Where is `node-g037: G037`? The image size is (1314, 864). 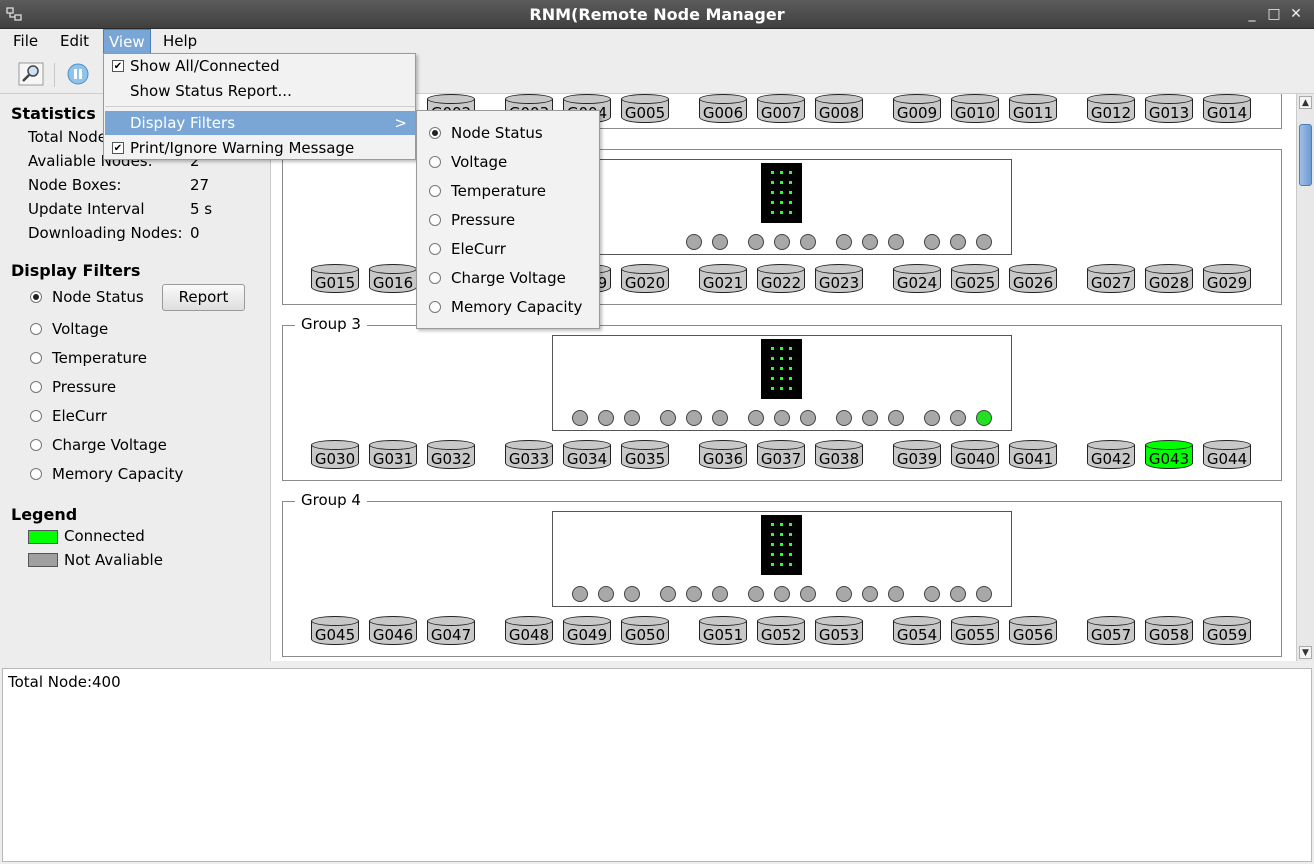
node-g037: G037 is located at coordinates (781, 455).